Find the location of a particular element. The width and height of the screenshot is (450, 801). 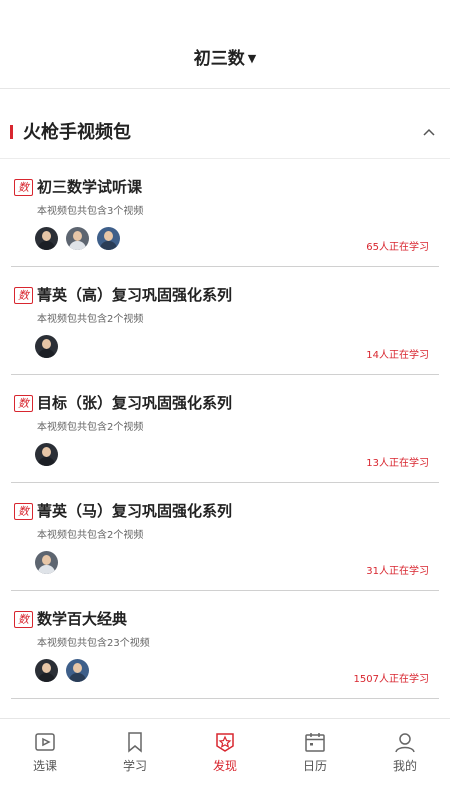

learning-count: 1507人正在学习 is located at coordinates (391, 679).